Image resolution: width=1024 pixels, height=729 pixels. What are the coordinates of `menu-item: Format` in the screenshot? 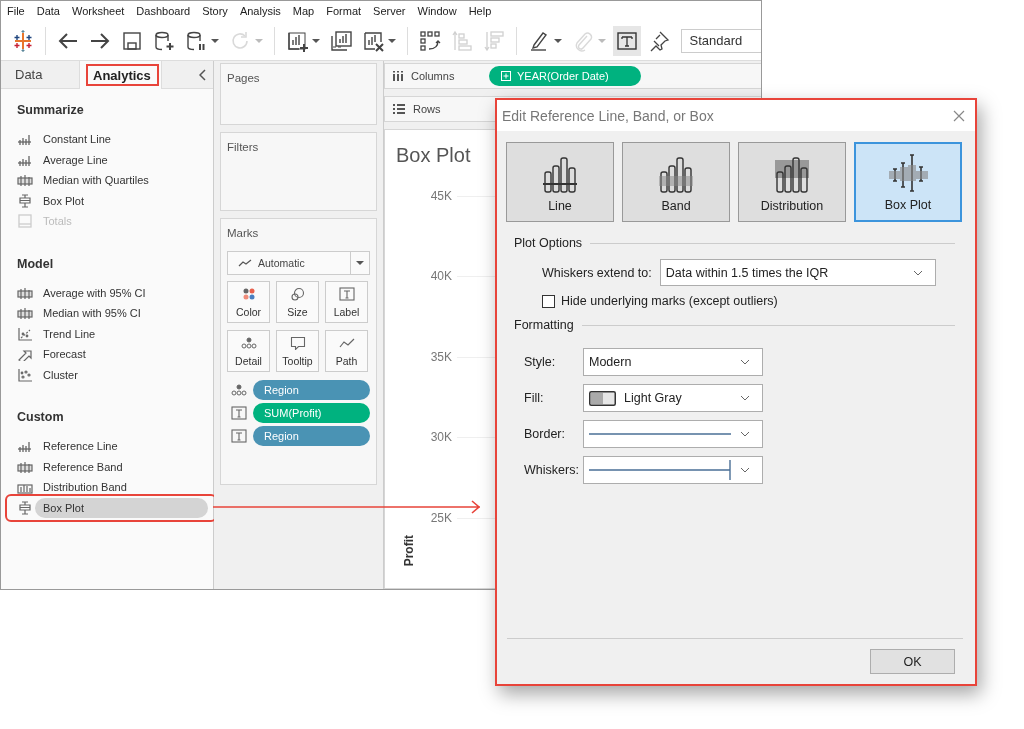 It's located at (346, 11).